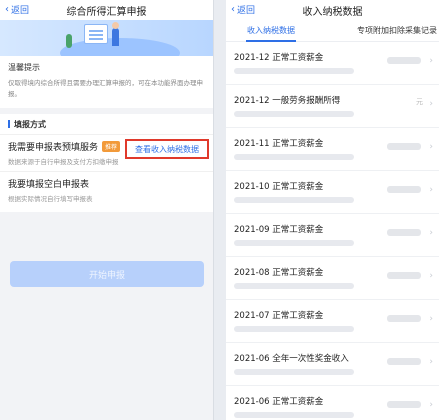 This screenshot has height=420, width=439. What do you see at coordinates (9, 124) in the screenshot?
I see `section-marker` at bounding box center [9, 124].